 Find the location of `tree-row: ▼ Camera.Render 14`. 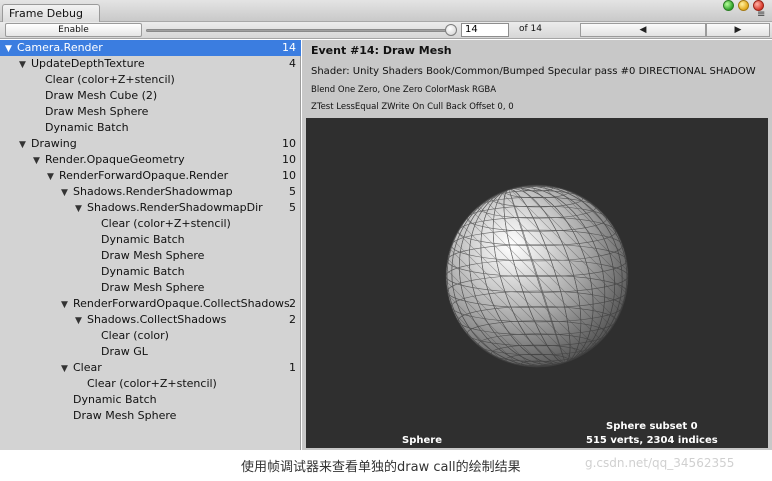

tree-row: ▼ Camera.Render 14 is located at coordinates (150, 48).